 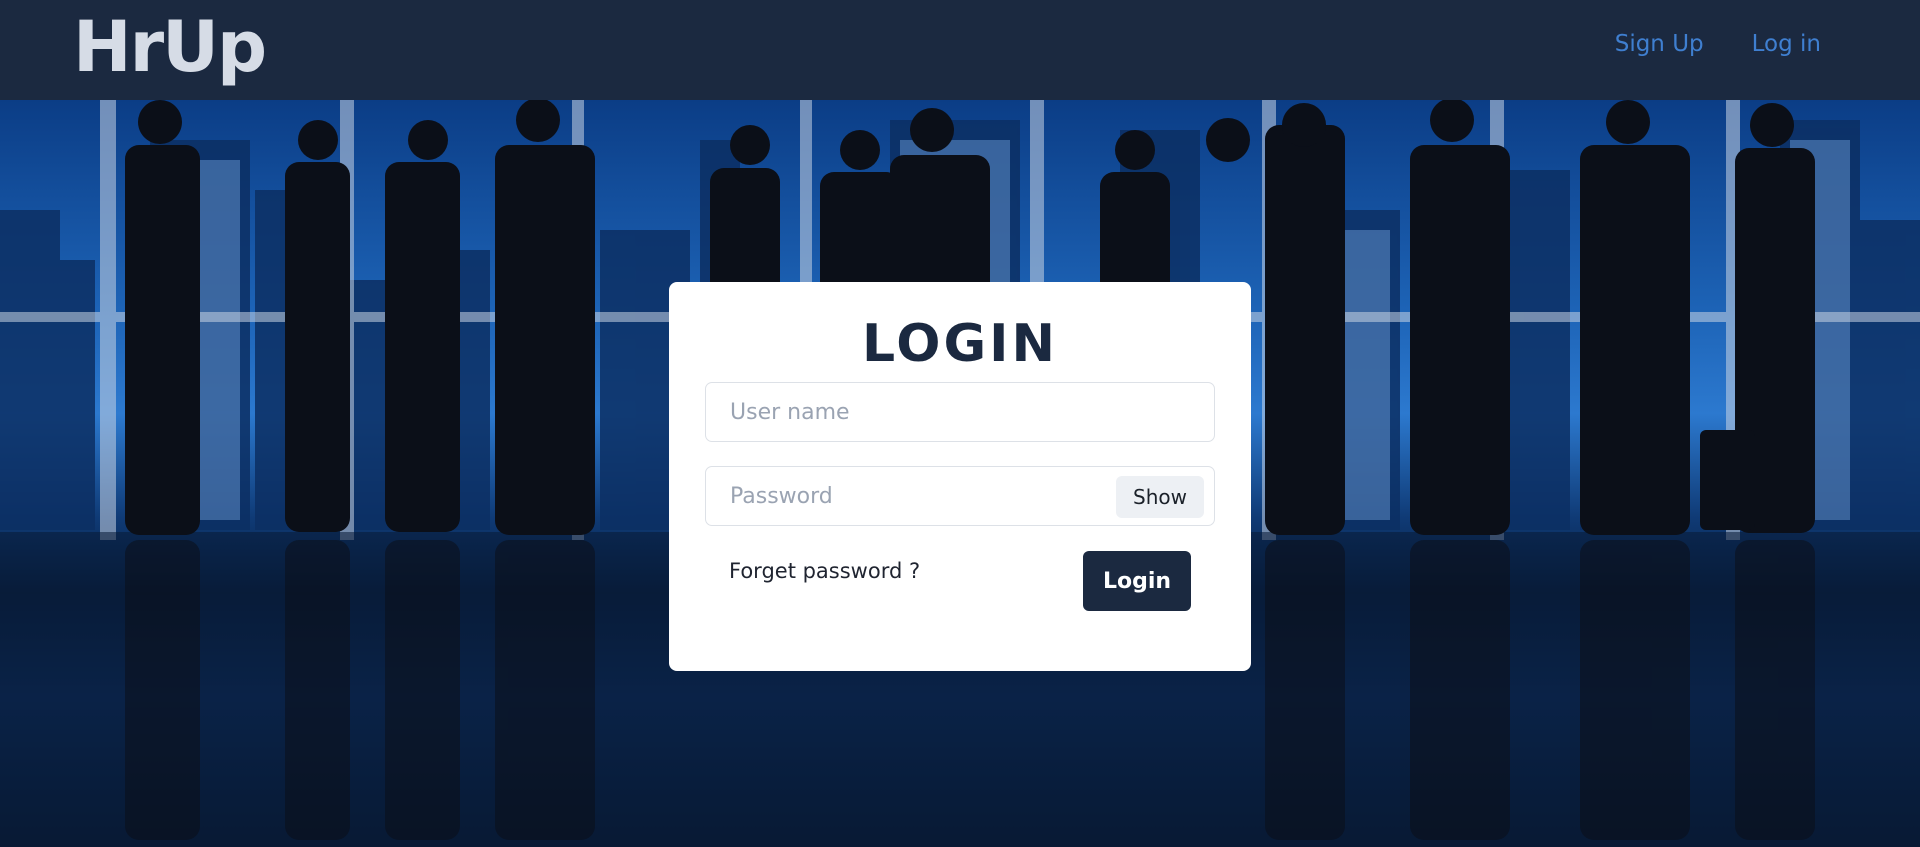 What do you see at coordinates (1786, 44) in the screenshot?
I see `nav-link-log-in: Log in` at bounding box center [1786, 44].